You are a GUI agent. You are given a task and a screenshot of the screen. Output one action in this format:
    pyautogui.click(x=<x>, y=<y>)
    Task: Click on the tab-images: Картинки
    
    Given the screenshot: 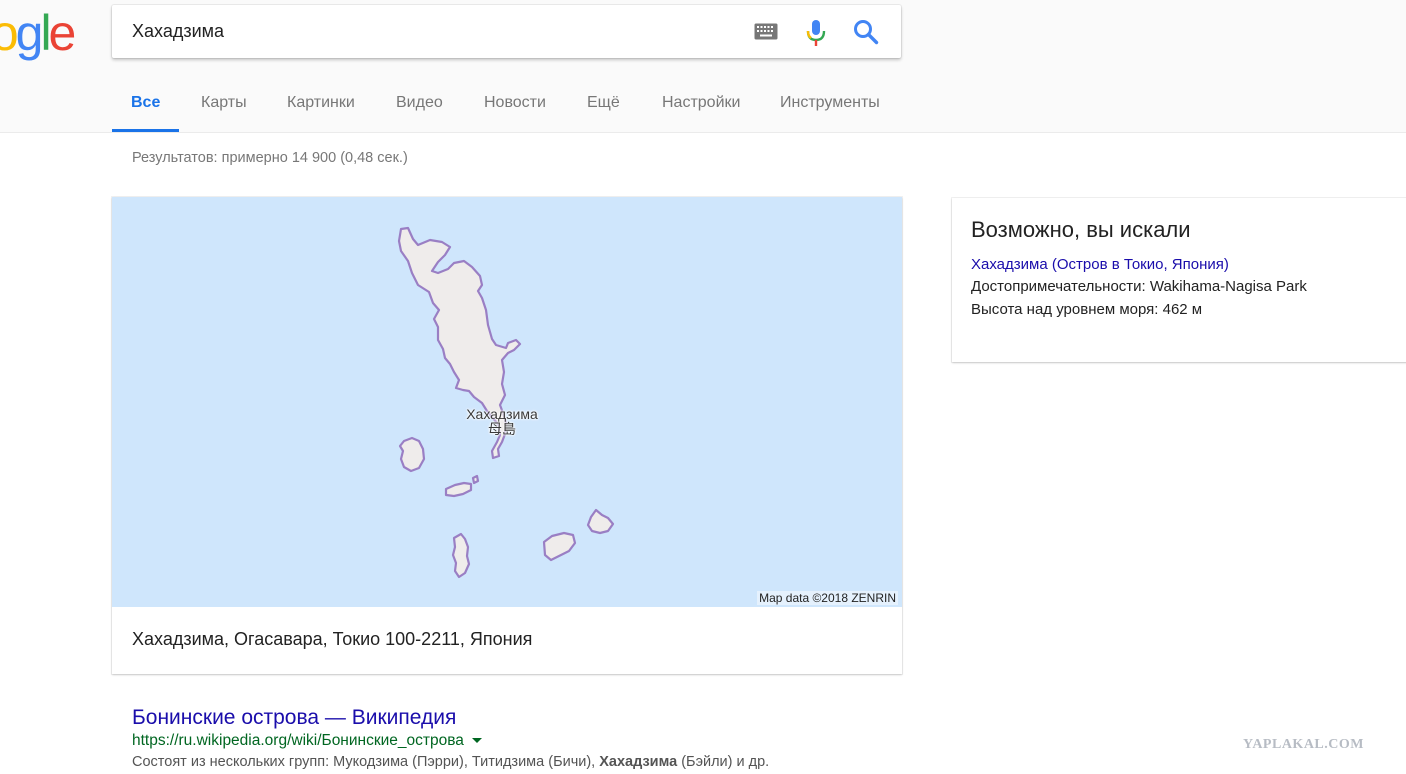 What is the action you would take?
    pyautogui.click(x=321, y=104)
    